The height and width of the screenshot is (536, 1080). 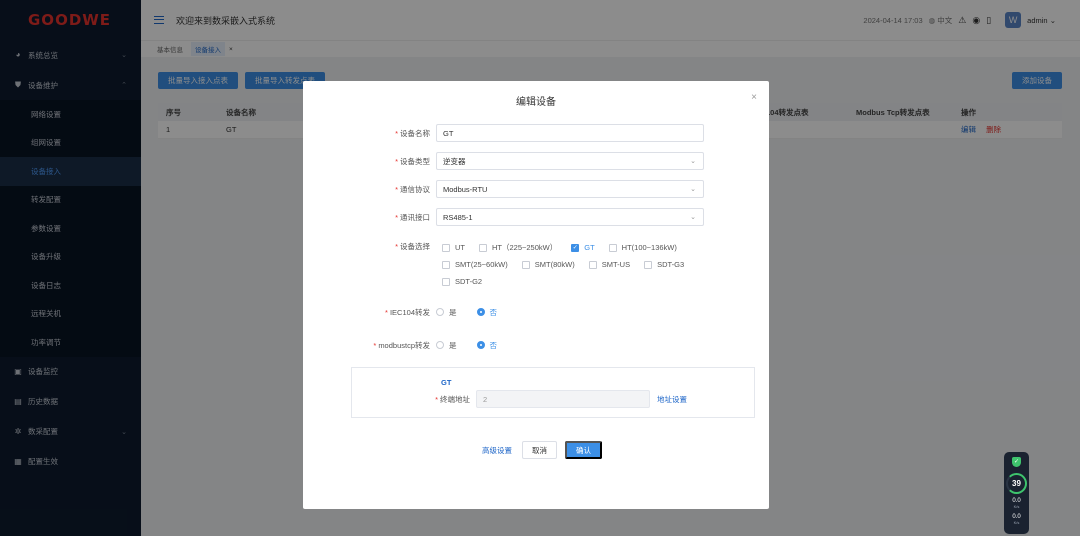 I want to click on checkbox-smt-us: SMT-US, so click(x=609, y=264).